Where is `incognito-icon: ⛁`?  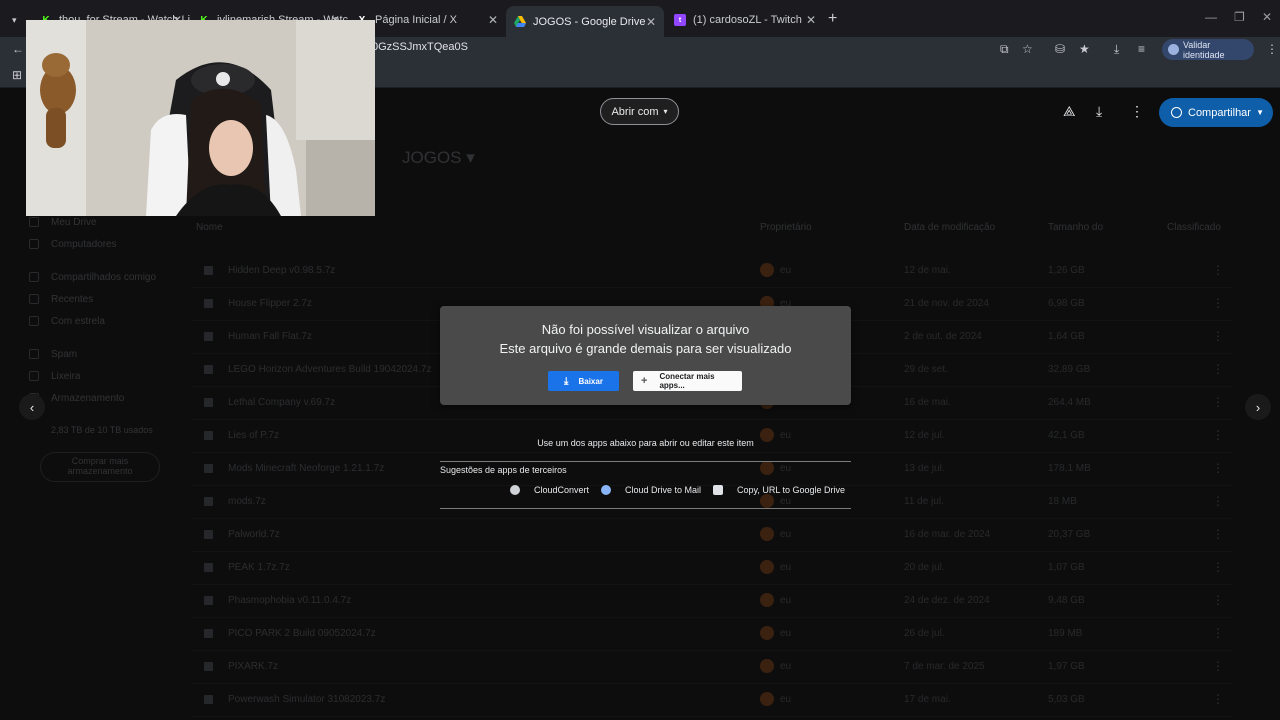 incognito-icon: ⛁ is located at coordinates (1060, 49).